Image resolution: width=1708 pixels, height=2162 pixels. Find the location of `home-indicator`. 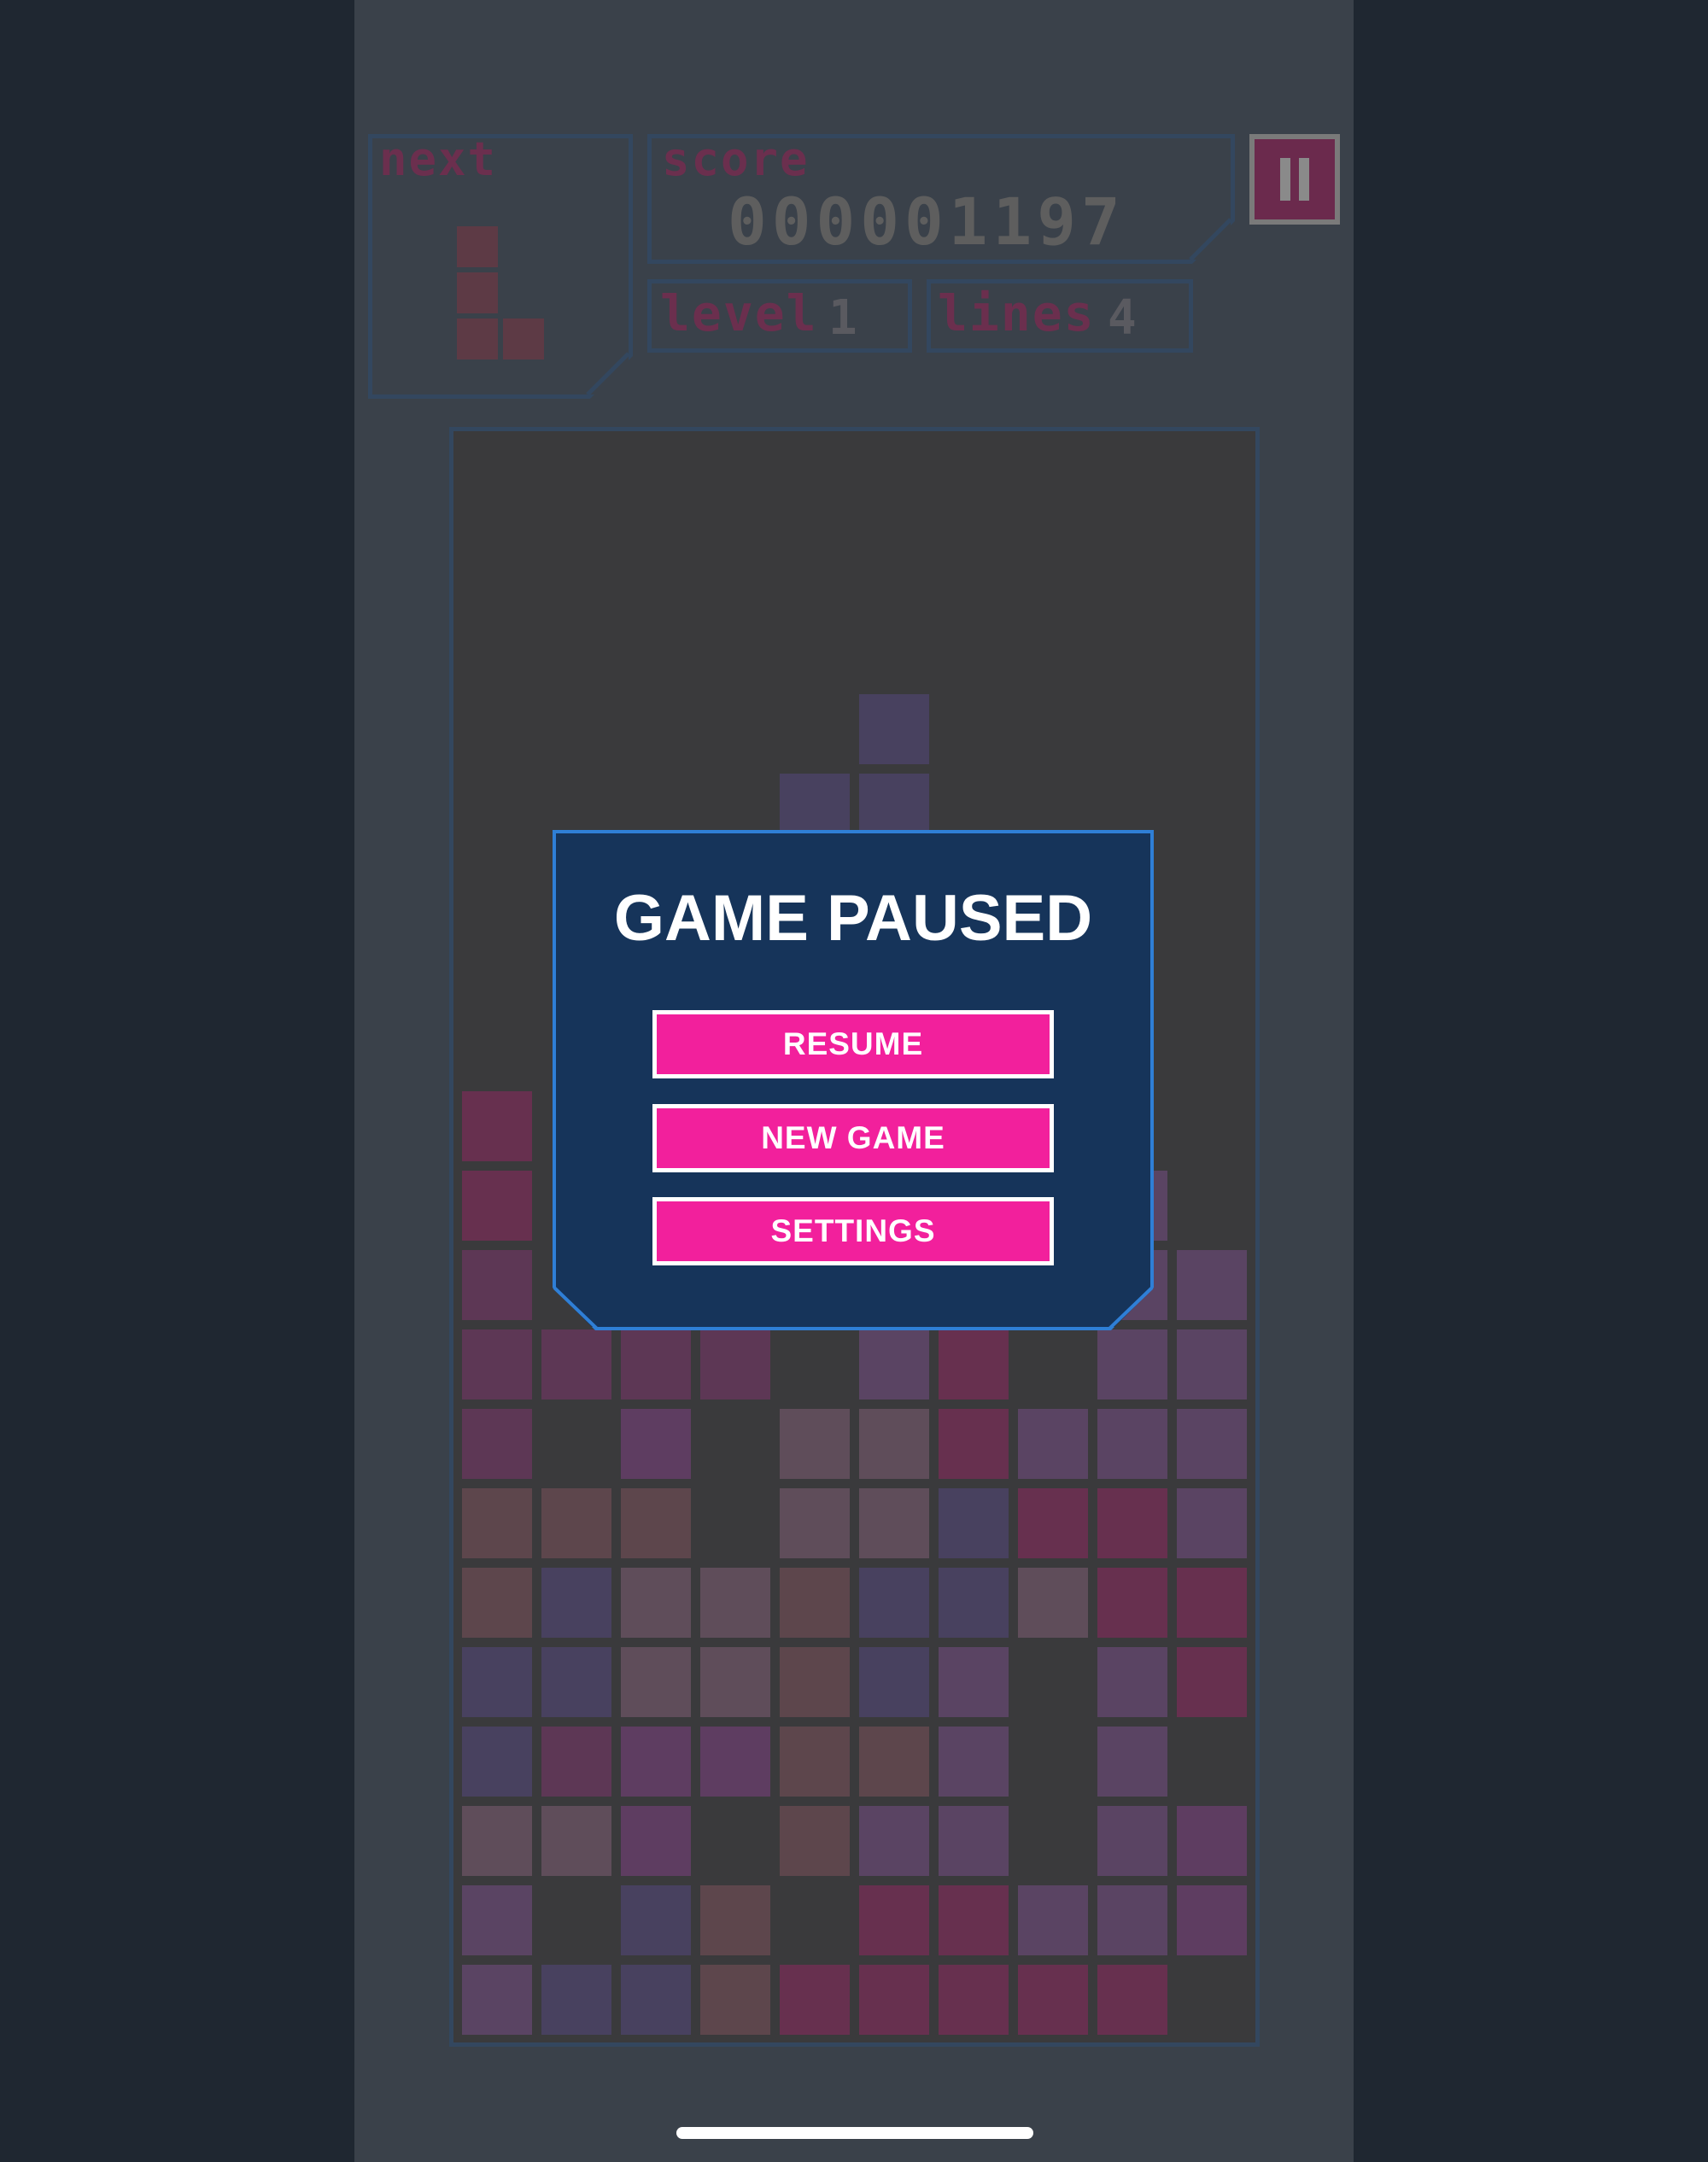

home-indicator is located at coordinates (854, 2133).